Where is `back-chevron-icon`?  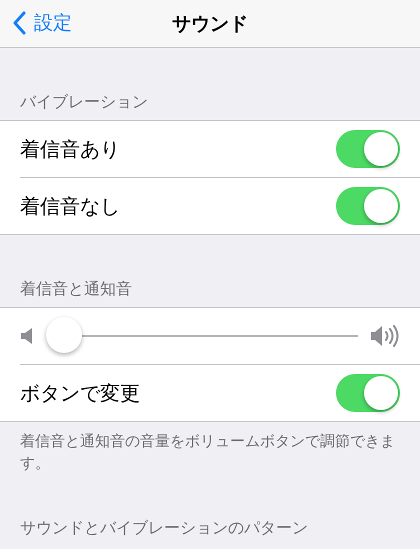 back-chevron-icon is located at coordinates (19, 23).